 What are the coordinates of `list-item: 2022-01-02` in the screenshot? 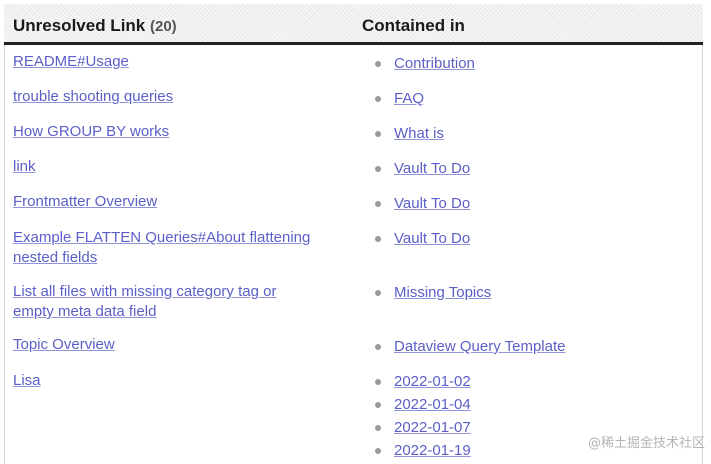 It's located at (421, 383).